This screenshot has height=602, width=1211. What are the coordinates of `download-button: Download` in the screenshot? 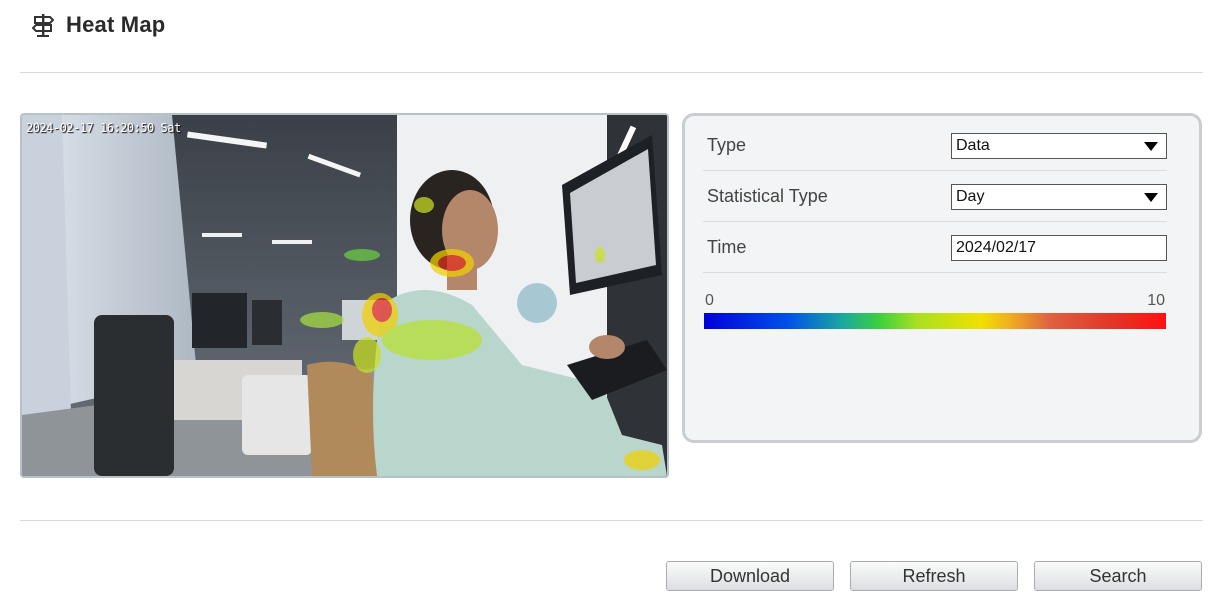 It's located at (750, 576).